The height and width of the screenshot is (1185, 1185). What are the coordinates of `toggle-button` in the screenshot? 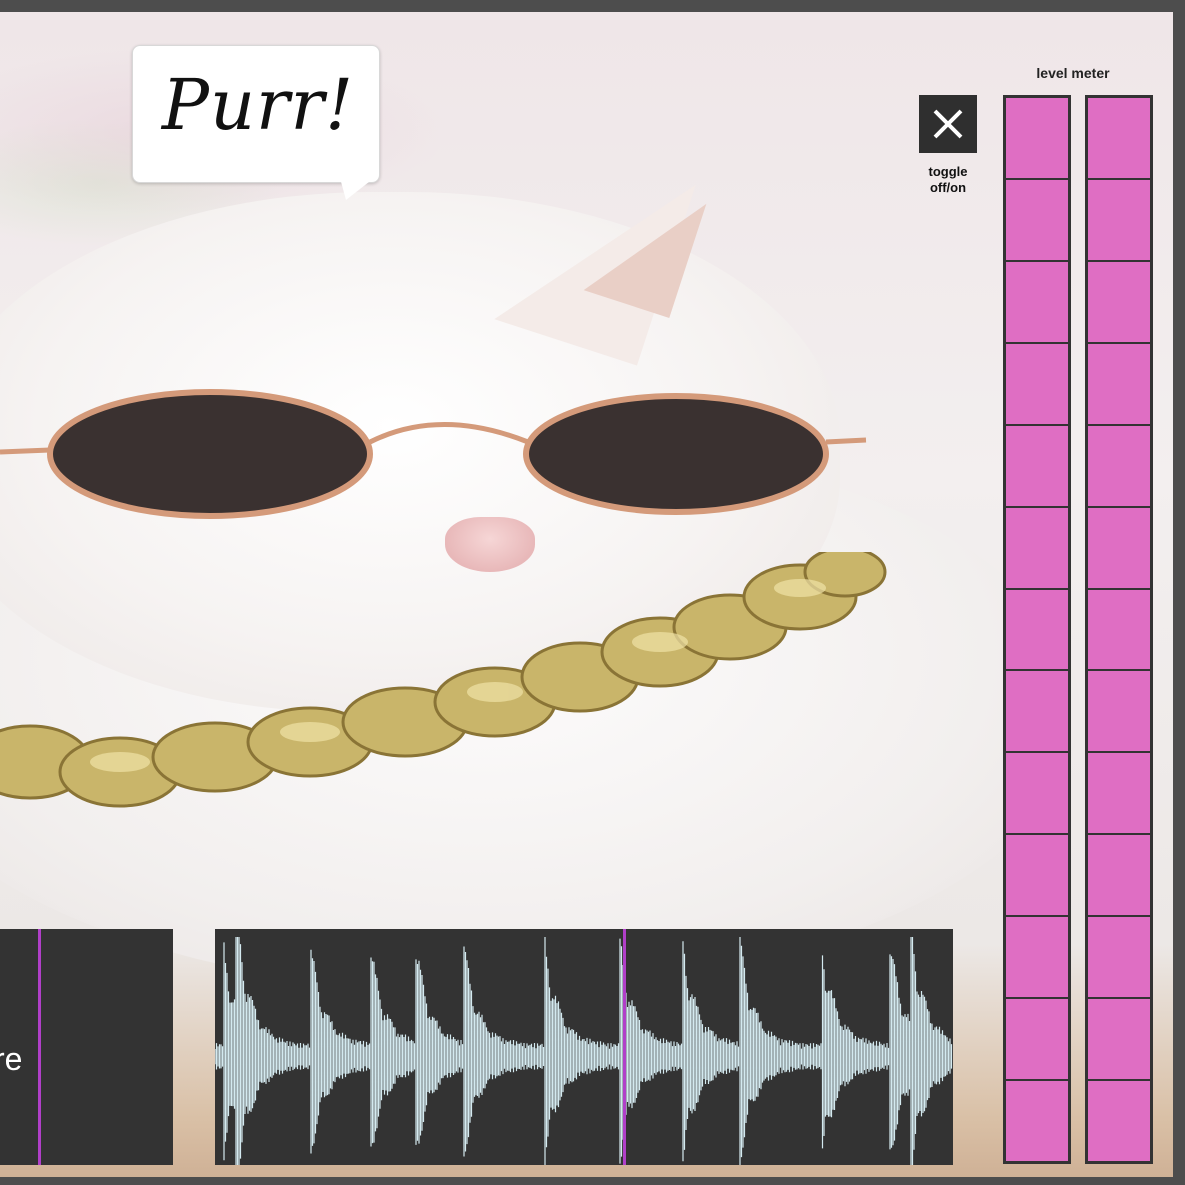 It's located at (948, 124).